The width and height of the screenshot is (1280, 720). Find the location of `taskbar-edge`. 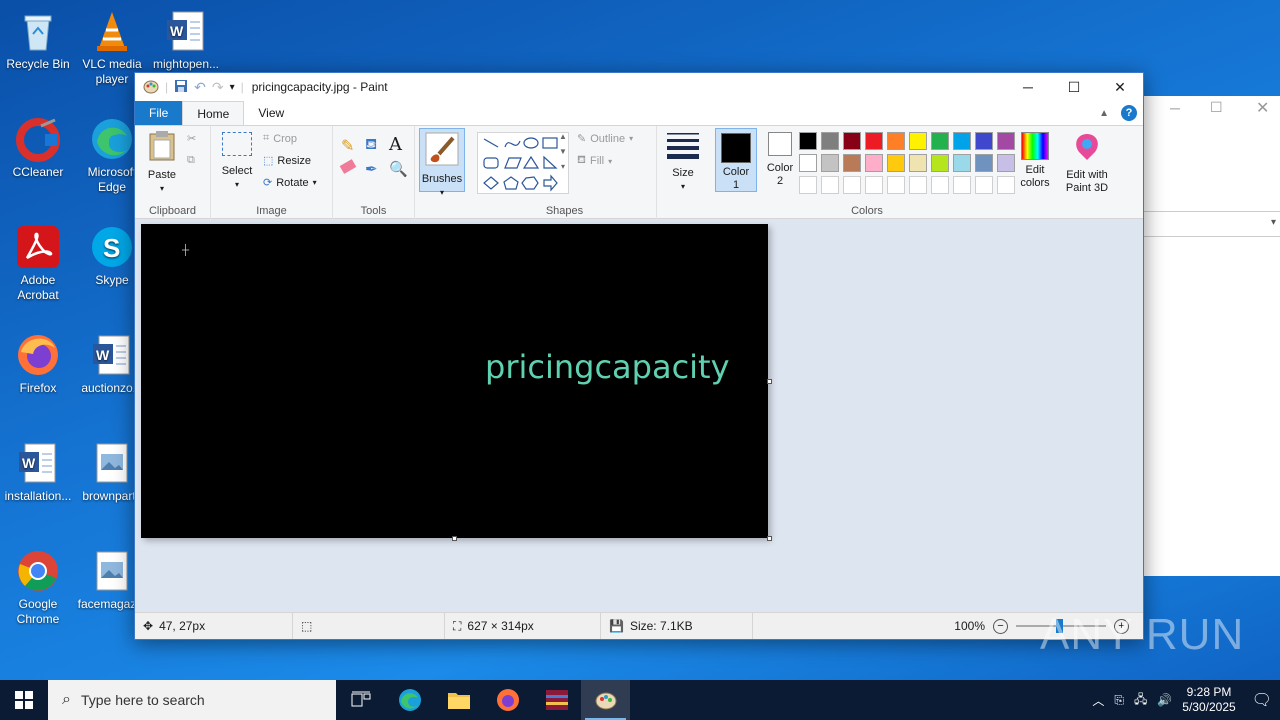

taskbar-edge is located at coordinates (409, 700).